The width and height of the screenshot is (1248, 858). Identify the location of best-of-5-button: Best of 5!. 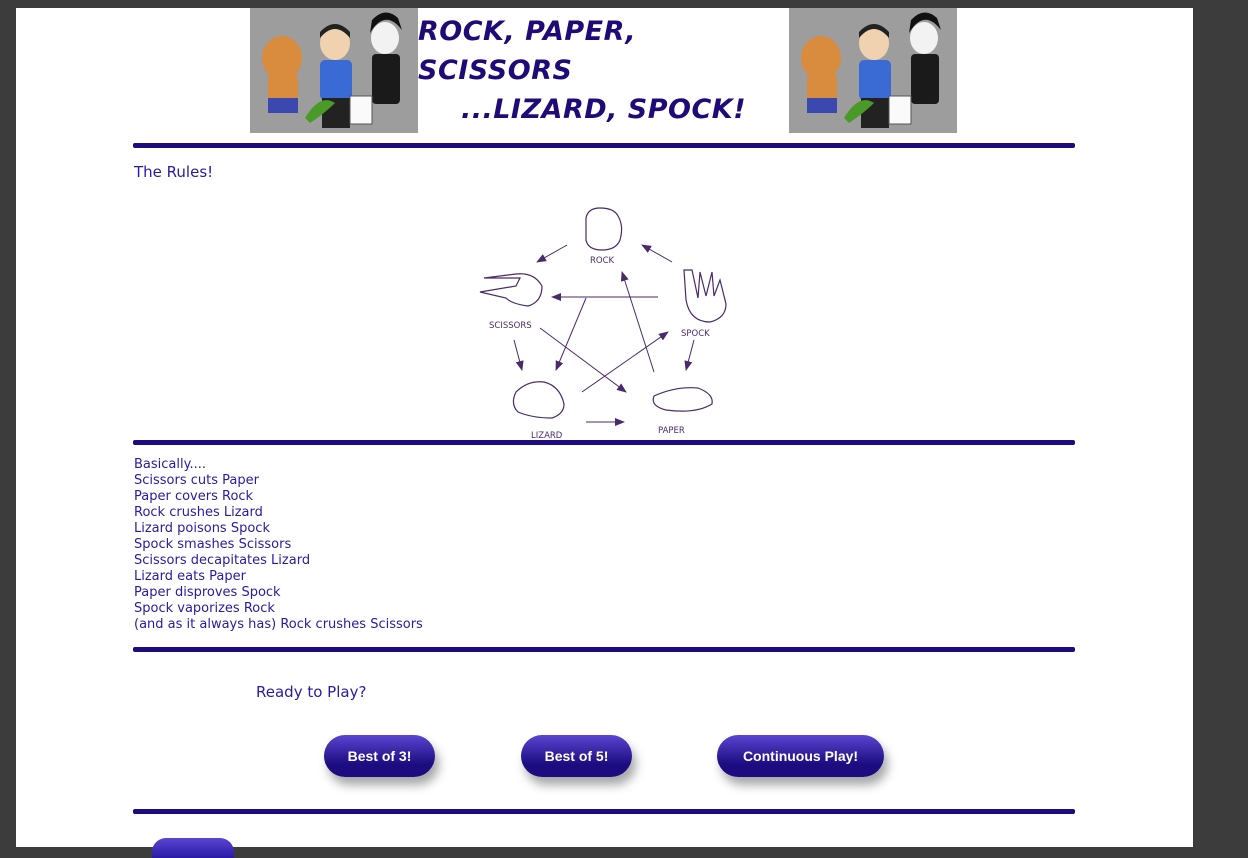
(576, 756).